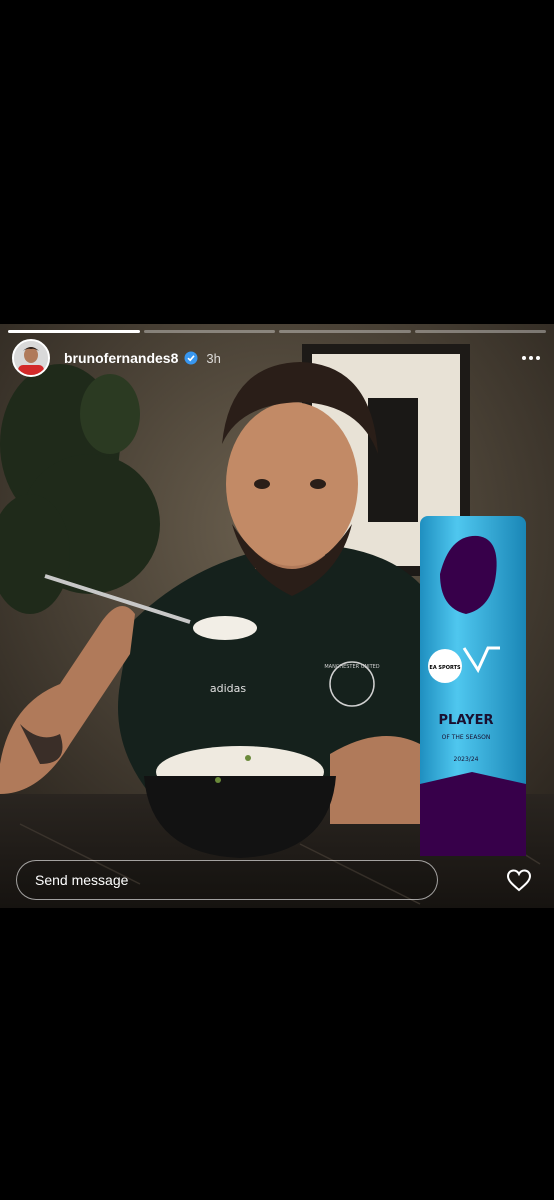 The height and width of the screenshot is (1200, 554). I want to click on reply-input: Send message, so click(227, 880).